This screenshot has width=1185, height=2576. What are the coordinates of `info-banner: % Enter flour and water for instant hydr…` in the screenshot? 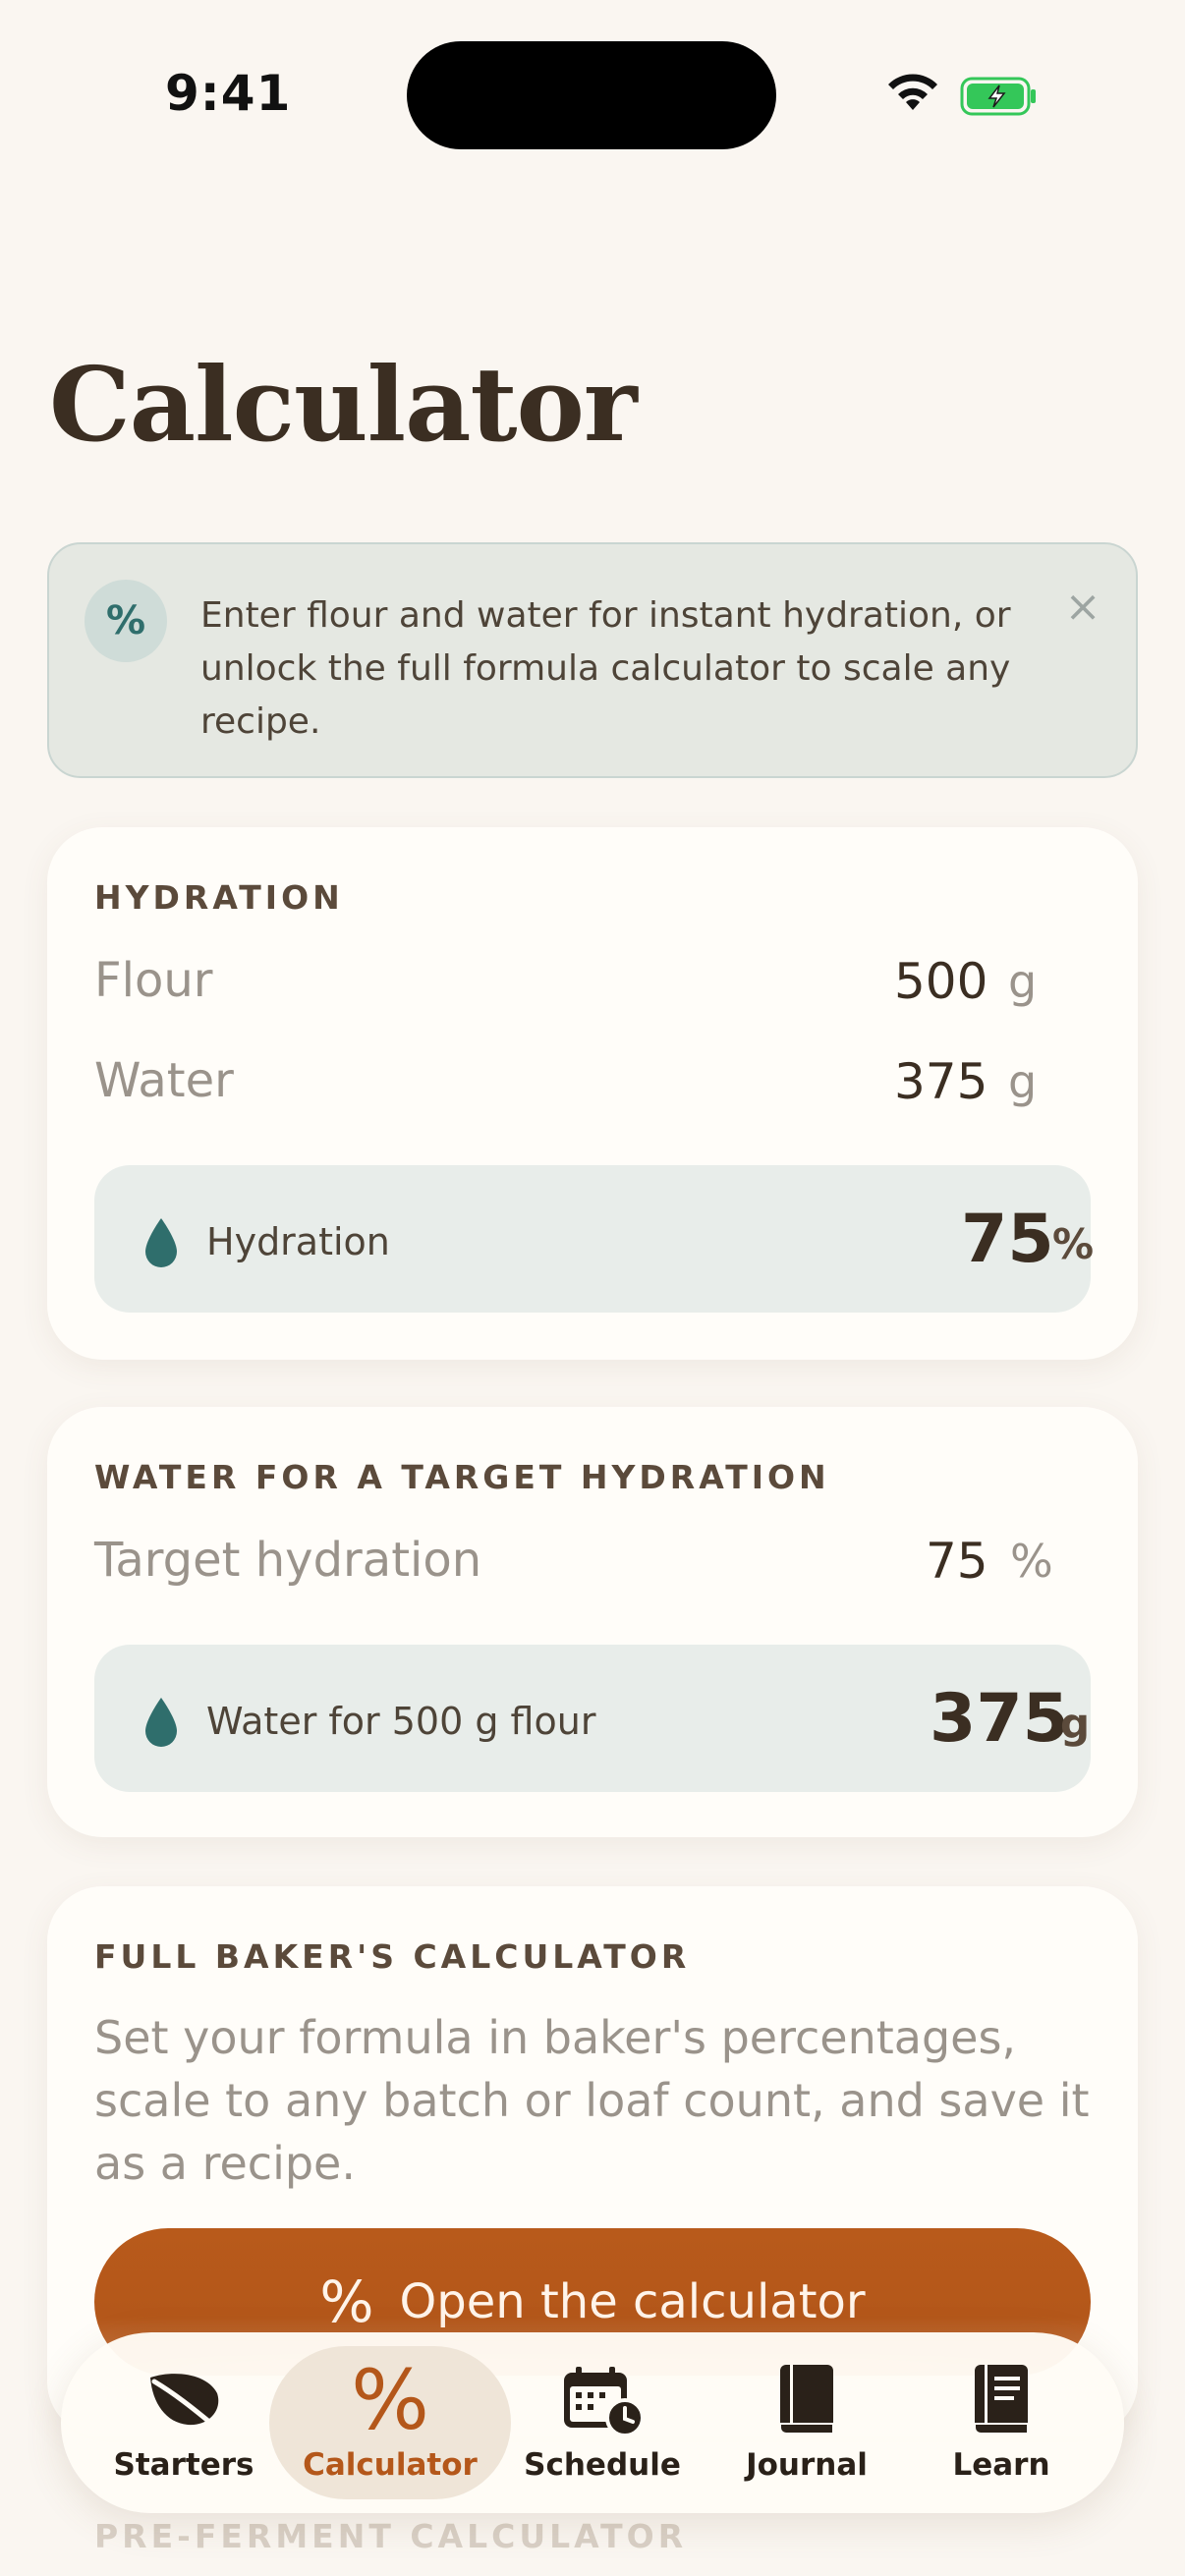 It's located at (592, 660).